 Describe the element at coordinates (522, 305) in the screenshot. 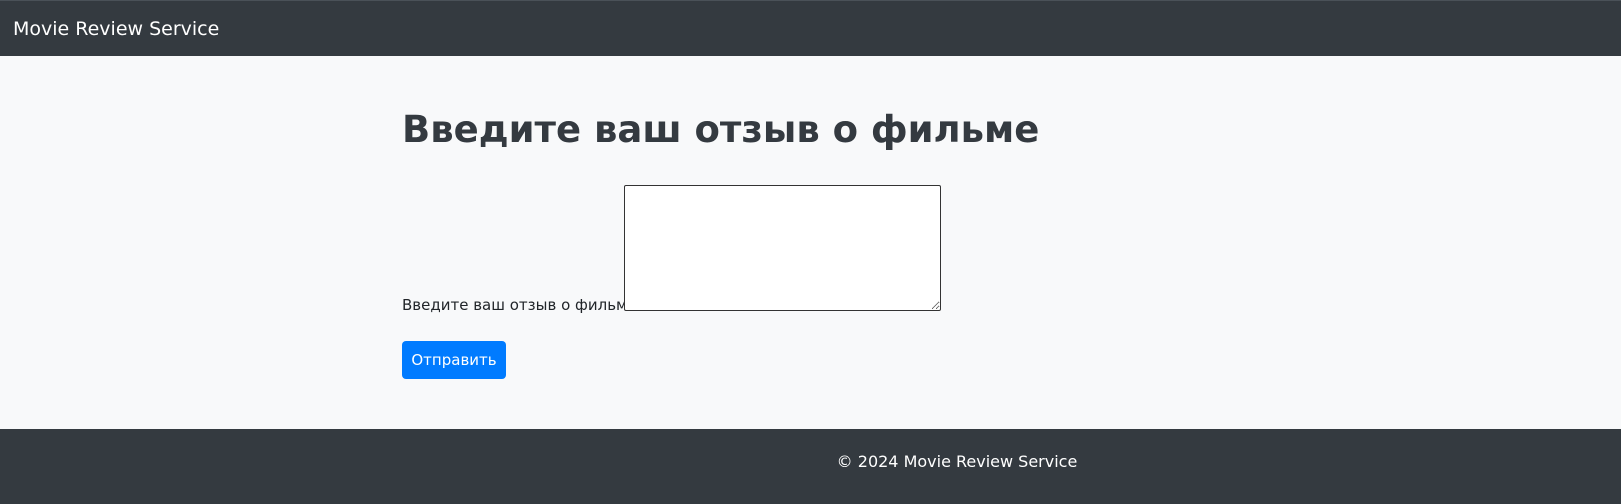

I see `review-label: Введите ваш отзыв о фильме:` at that location.